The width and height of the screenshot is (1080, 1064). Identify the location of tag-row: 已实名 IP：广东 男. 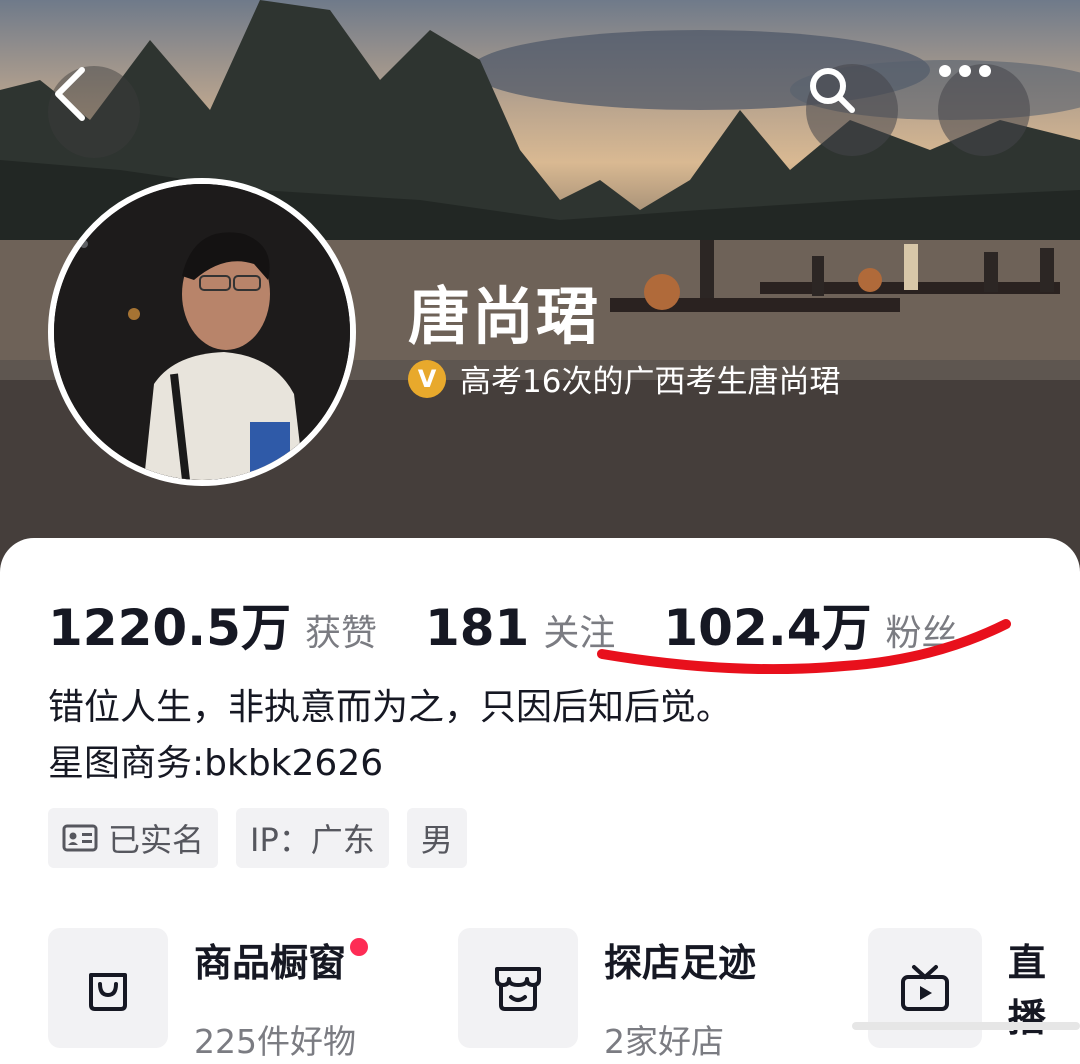
(257, 838).